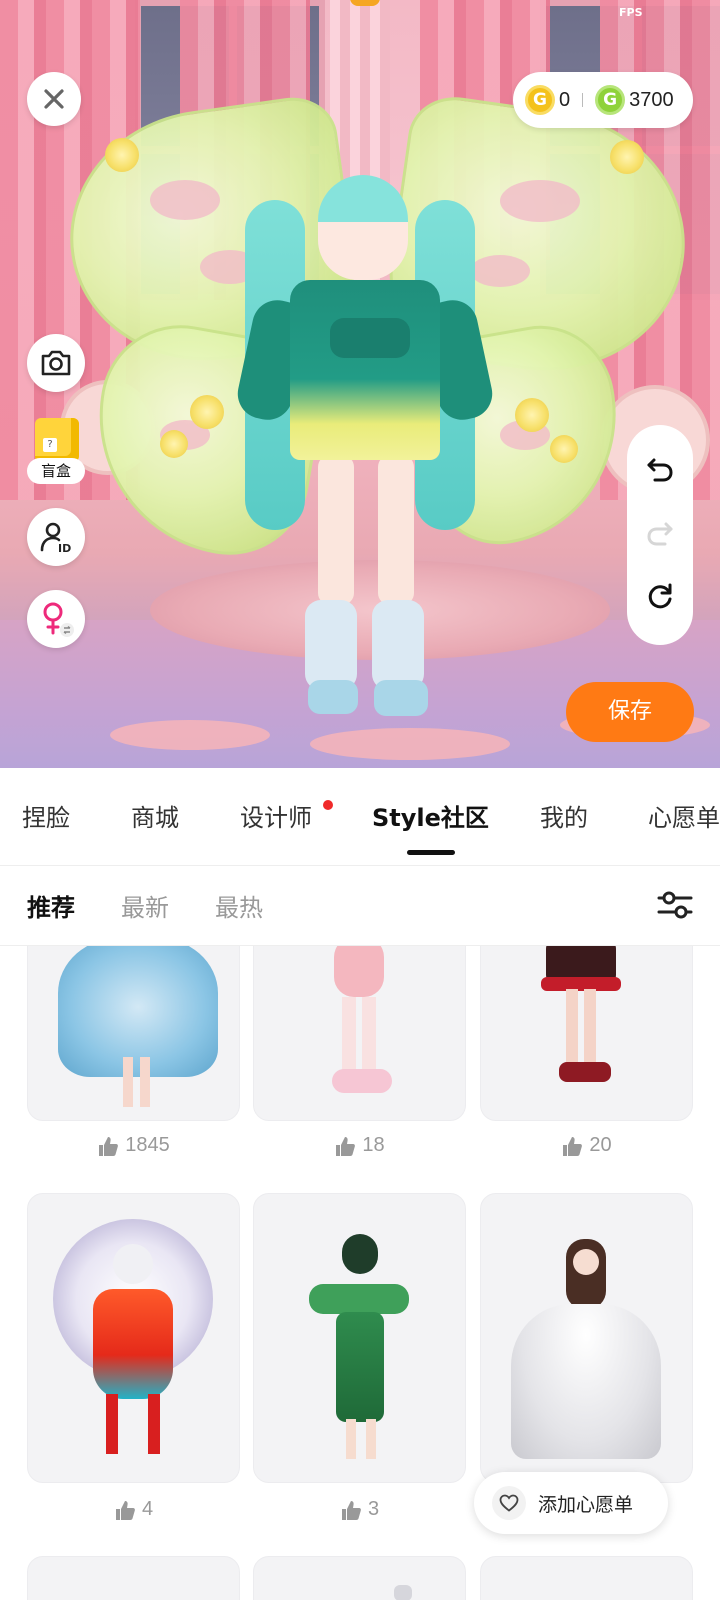 This screenshot has height=1600, width=720. I want to click on character-bow, so click(370, 338).